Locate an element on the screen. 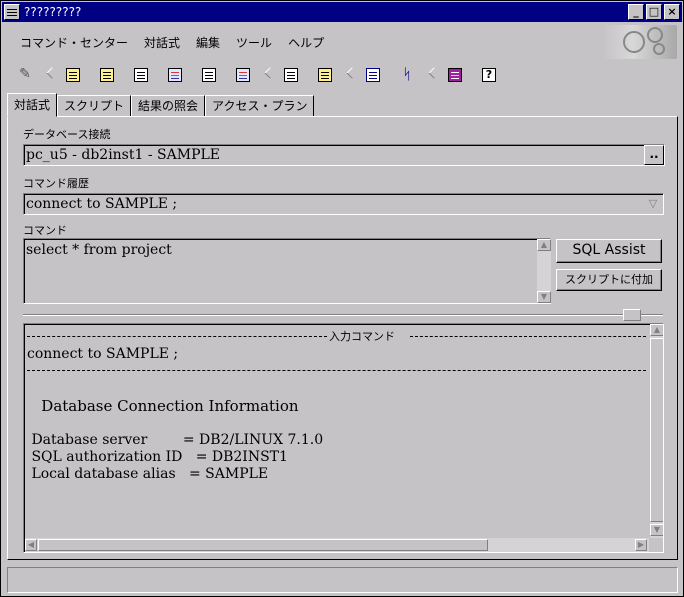 This screenshot has width=684, height=597. status-bar is located at coordinates (342, 580).